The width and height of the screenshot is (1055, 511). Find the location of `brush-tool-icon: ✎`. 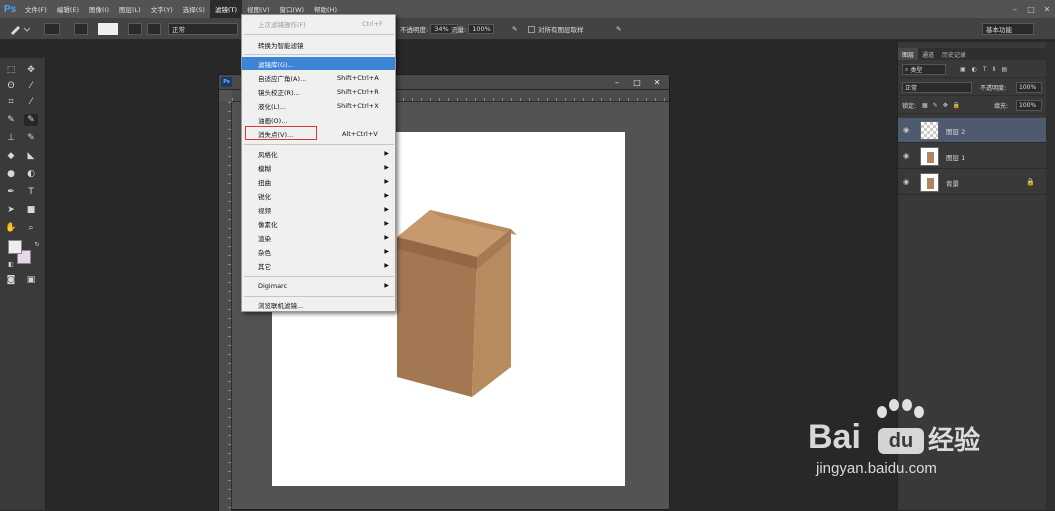

brush-tool-icon: ✎ is located at coordinates (31, 120).